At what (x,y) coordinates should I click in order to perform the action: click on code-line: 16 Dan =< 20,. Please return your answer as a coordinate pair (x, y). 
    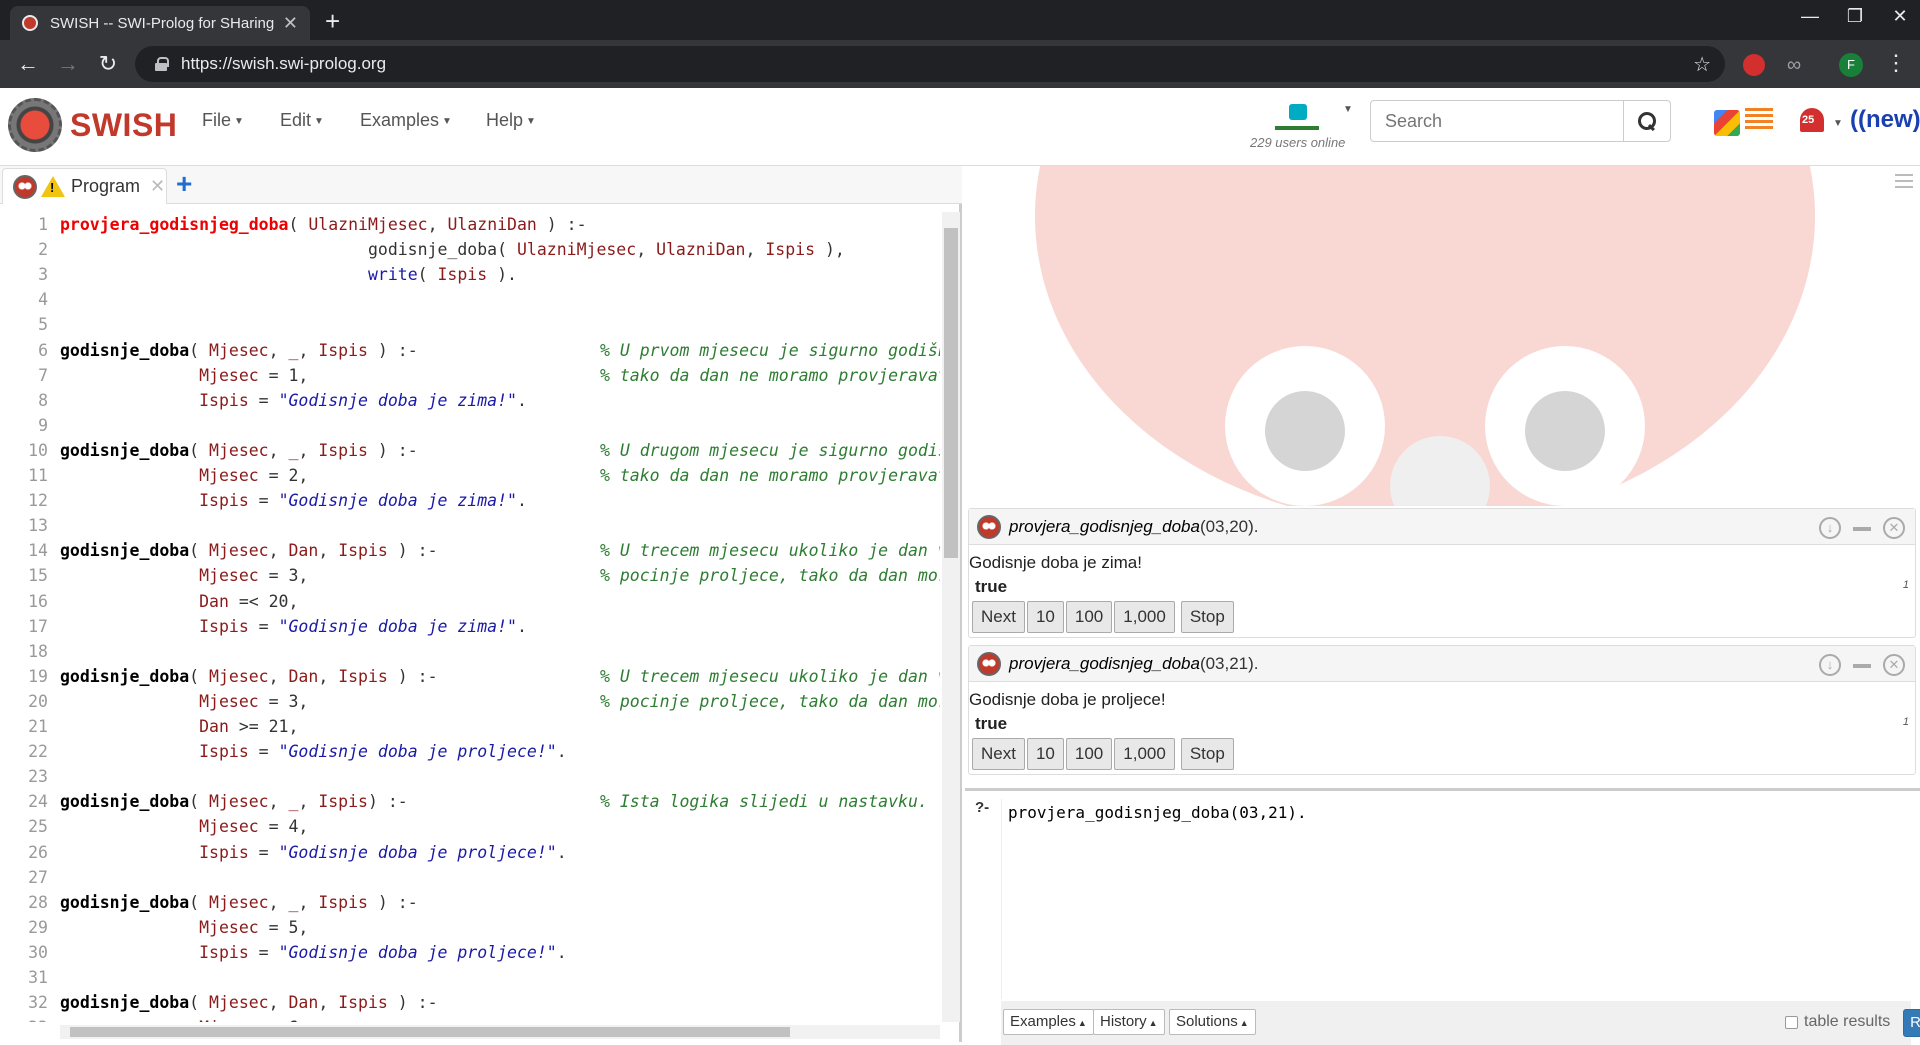
    Looking at the image, I should click on (470, 601).